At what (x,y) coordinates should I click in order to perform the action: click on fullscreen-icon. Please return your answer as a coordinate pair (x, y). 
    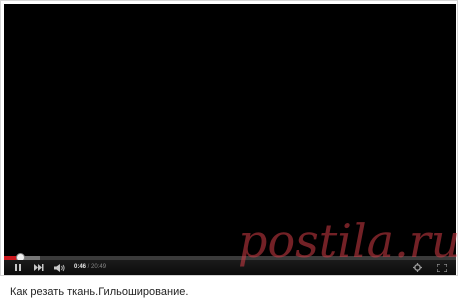
    Looking at the image, I should click on (442, 267).